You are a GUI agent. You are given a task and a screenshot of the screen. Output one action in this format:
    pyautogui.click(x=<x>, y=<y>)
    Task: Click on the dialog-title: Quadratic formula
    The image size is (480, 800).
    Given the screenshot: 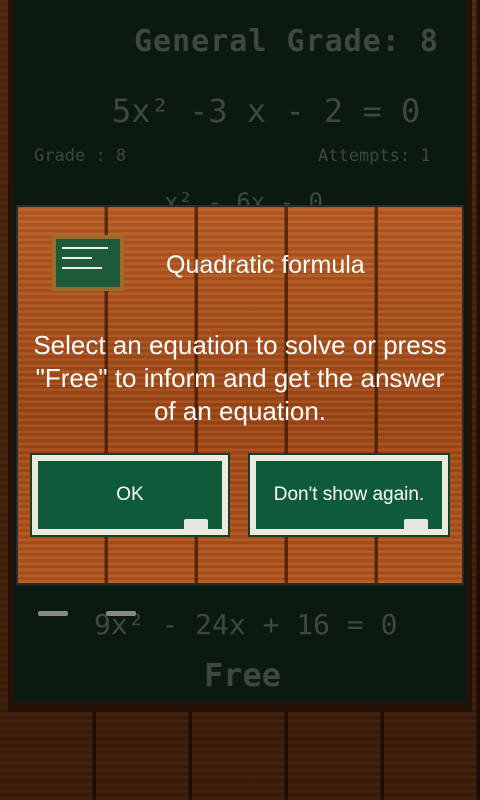 What is the action you would take?
    pyautogui.click(x=265, y=265)
    